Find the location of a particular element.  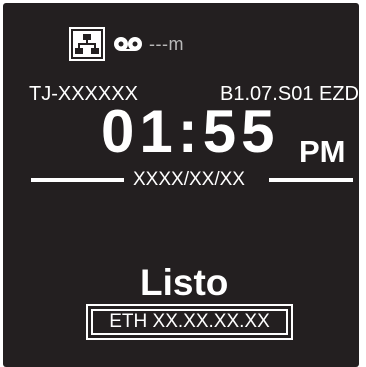

ip-address-box: ETH XX.XX.XX.XX is located at coordinates (189, 322).